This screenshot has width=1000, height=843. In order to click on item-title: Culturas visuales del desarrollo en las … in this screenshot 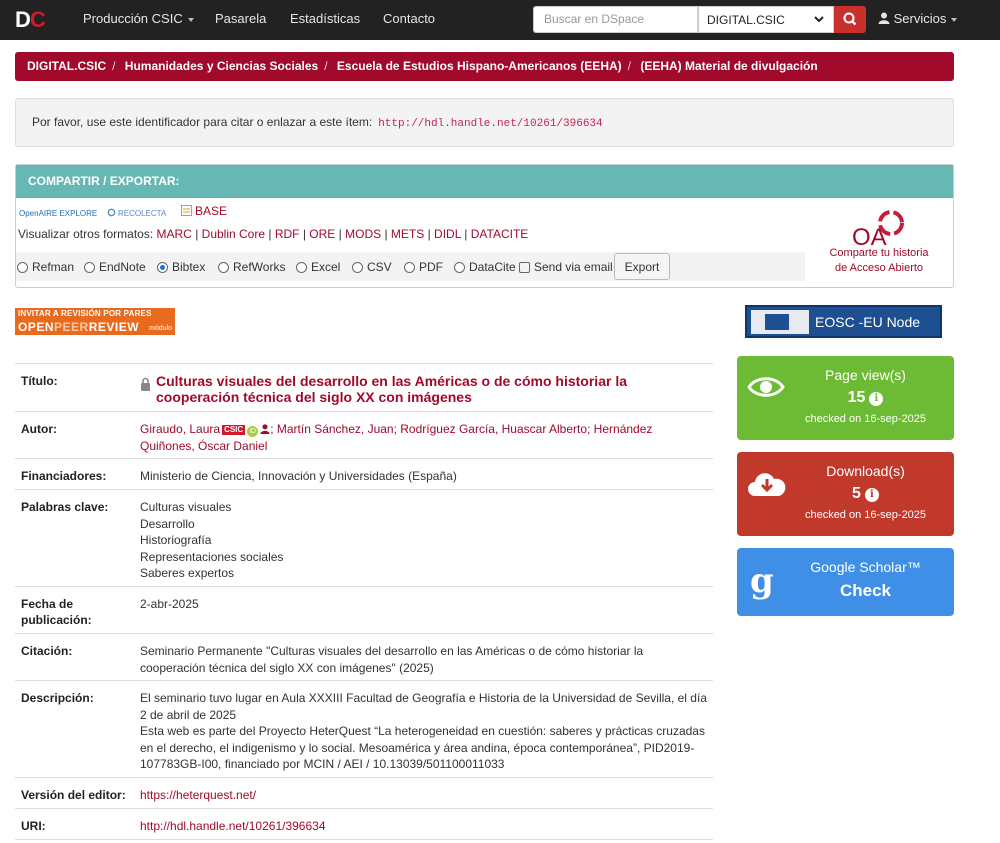, I will do `click(424, 389)`.